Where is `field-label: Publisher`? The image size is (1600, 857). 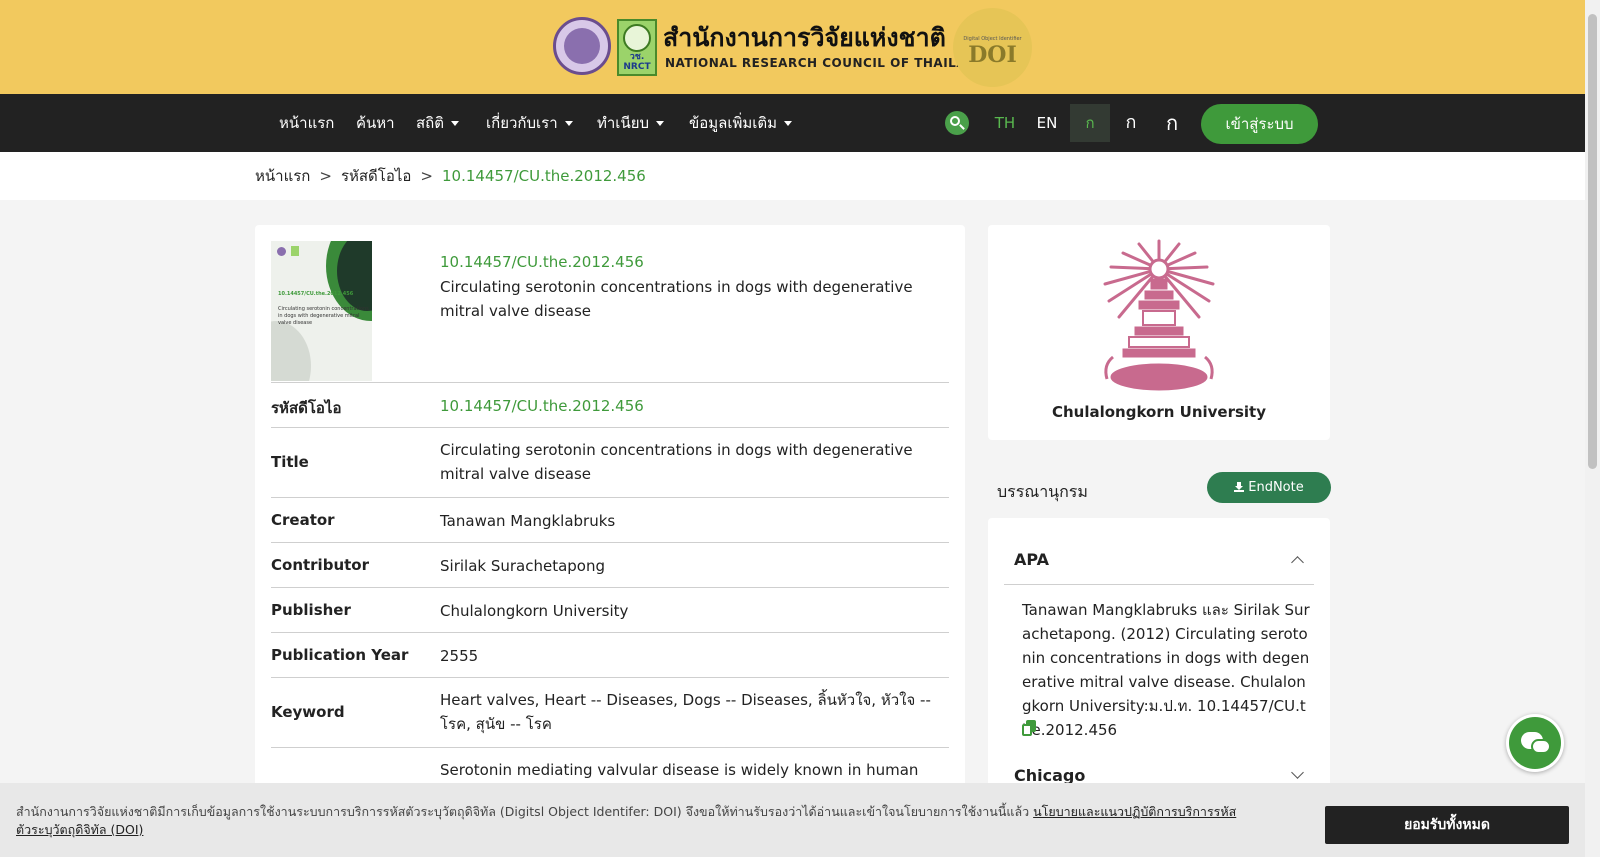
field-label: Publisher is located at coordinates (311, 610).